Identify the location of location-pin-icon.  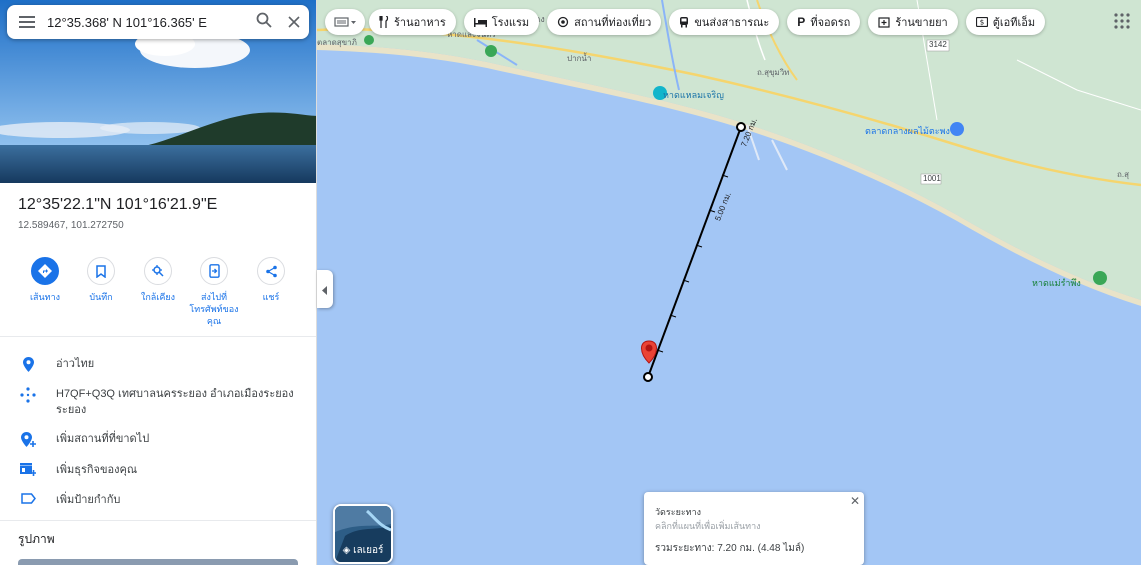
(28, 364).